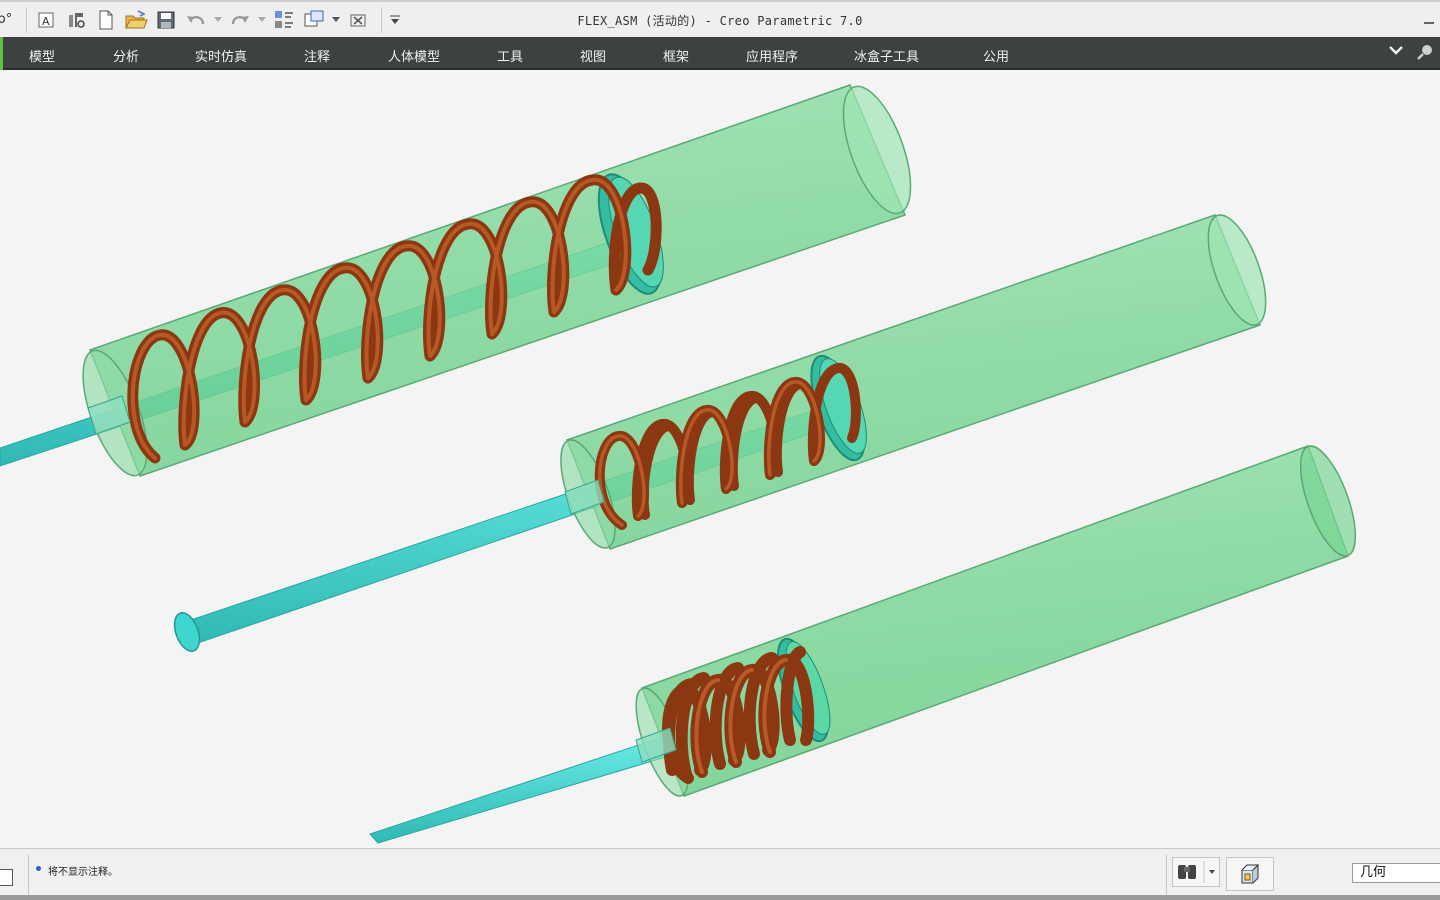  Describe the element at coordinates (83, 872) in the screenshot. I see `status-message: 将不显示注释。` at that location.